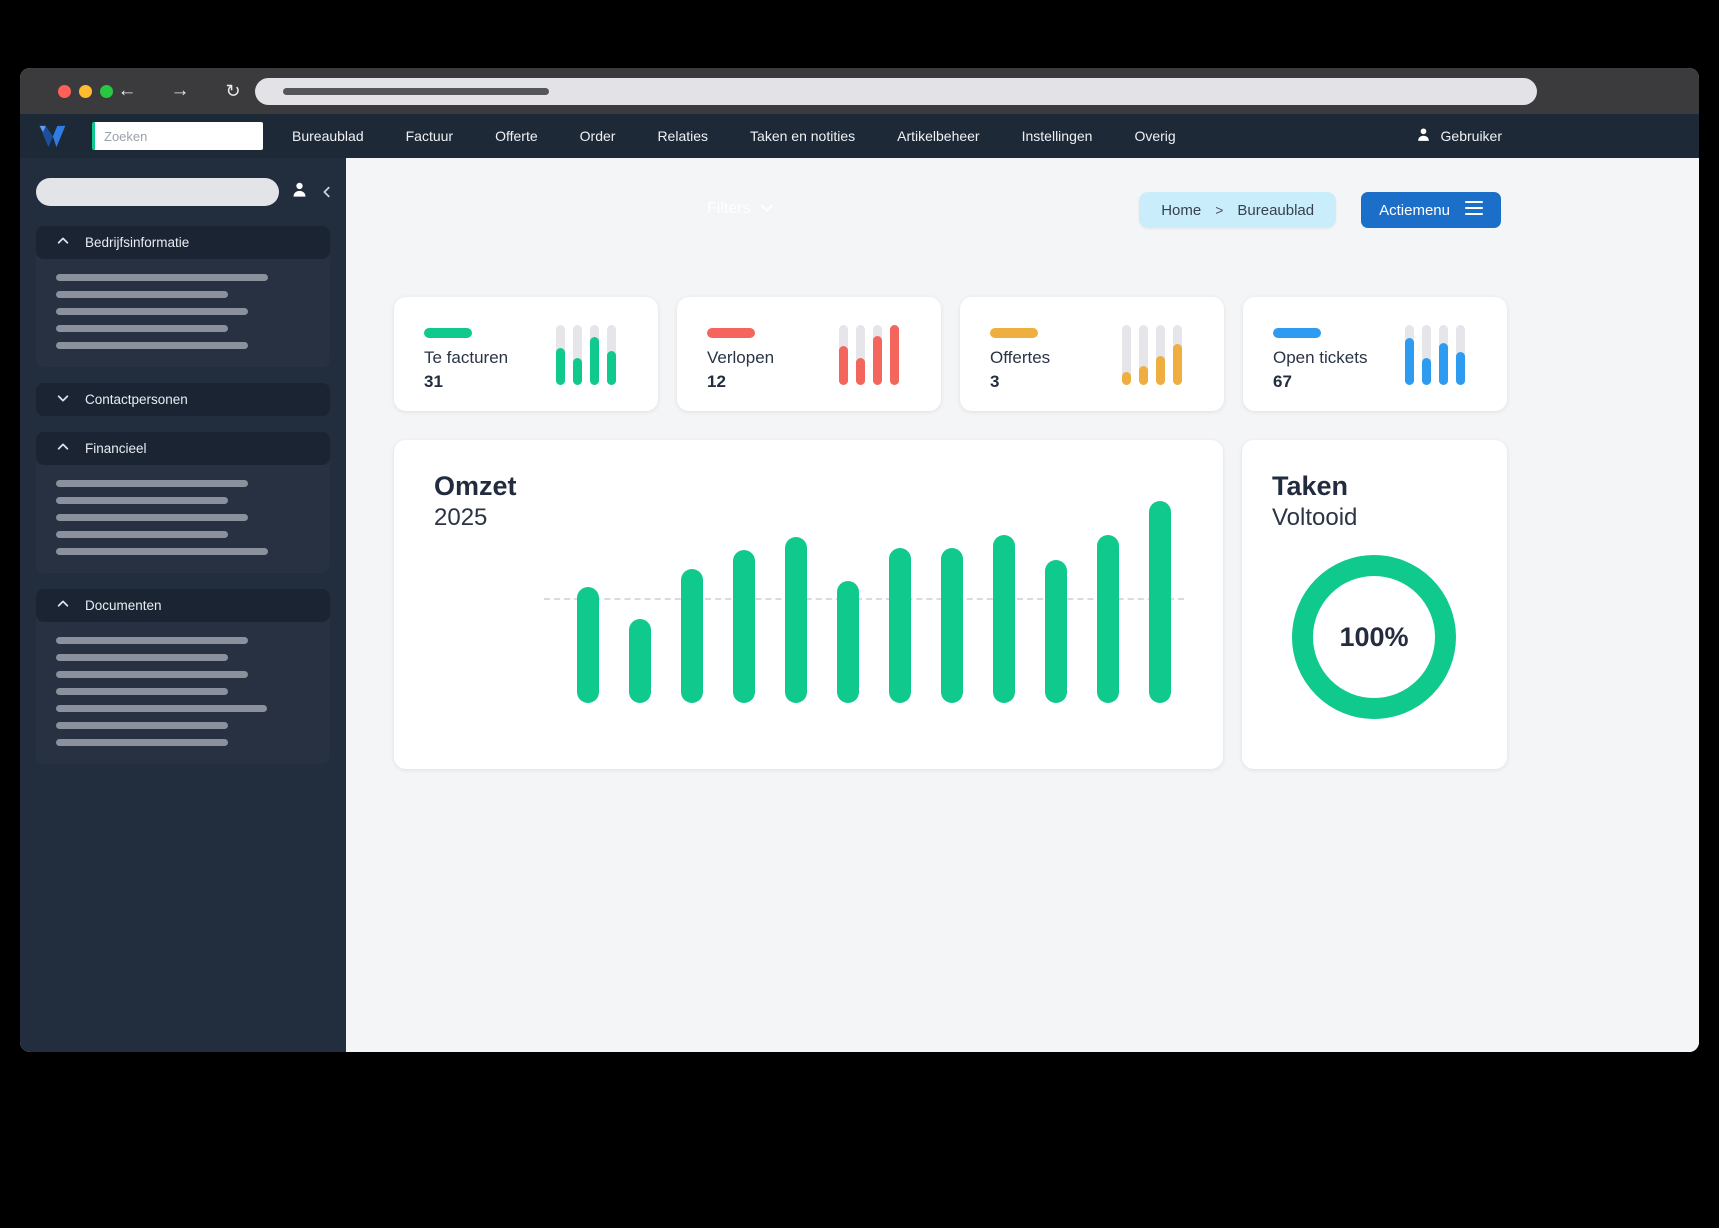 The image size is (1719, 1228). I want to click on address-placeholder-line, so click(416, 91).